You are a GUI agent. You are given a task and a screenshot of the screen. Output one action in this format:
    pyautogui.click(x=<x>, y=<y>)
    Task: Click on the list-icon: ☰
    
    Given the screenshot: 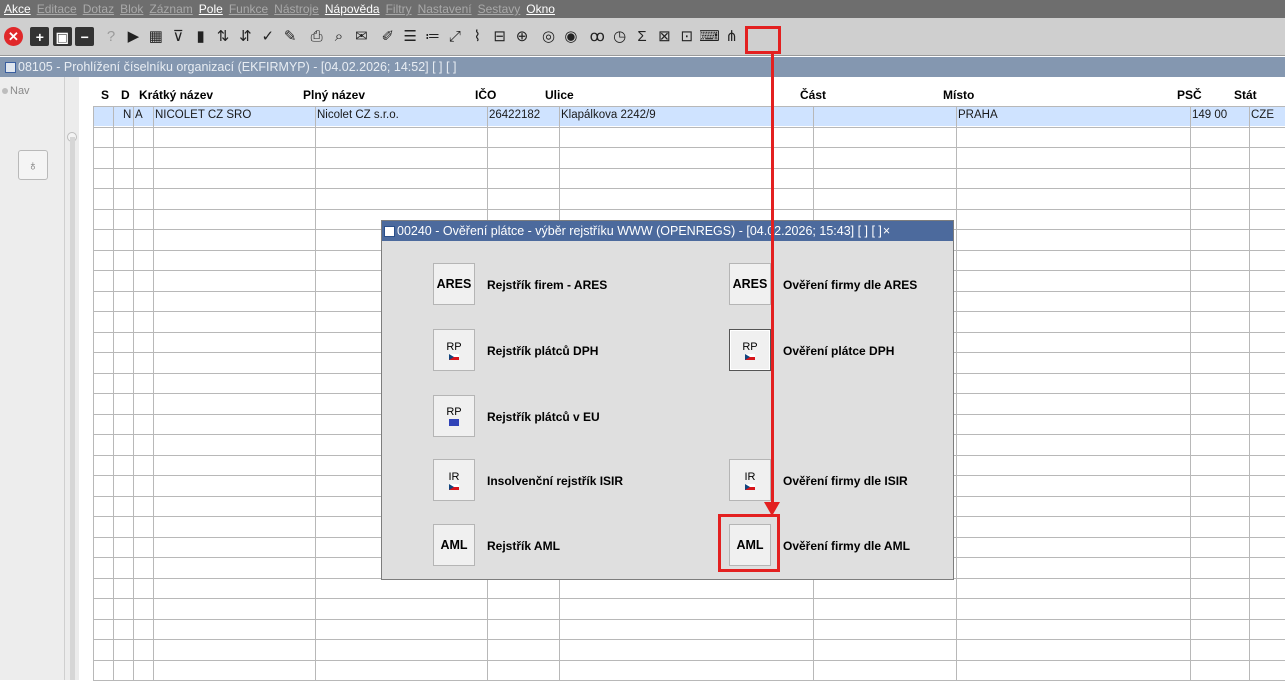 What is the action you would take?
    pyautogui.click(x=410, y=36)
    